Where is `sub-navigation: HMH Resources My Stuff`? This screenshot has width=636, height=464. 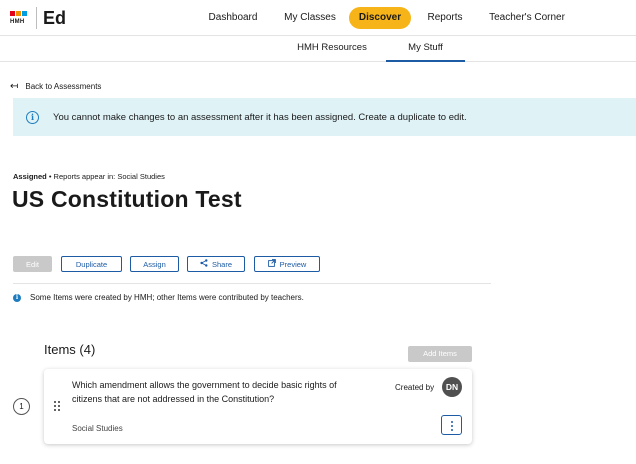
sub-navigation: HMH Resources My Stuff is located at coordinates (318, 49).